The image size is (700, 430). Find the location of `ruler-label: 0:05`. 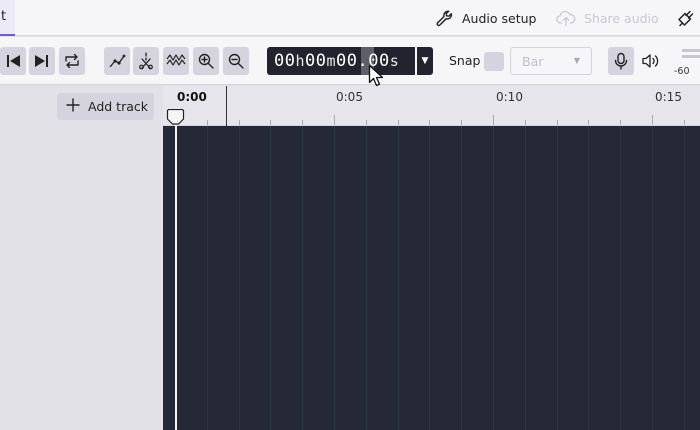

ruler-label: 0:05 is located at coordinates (349, 97).